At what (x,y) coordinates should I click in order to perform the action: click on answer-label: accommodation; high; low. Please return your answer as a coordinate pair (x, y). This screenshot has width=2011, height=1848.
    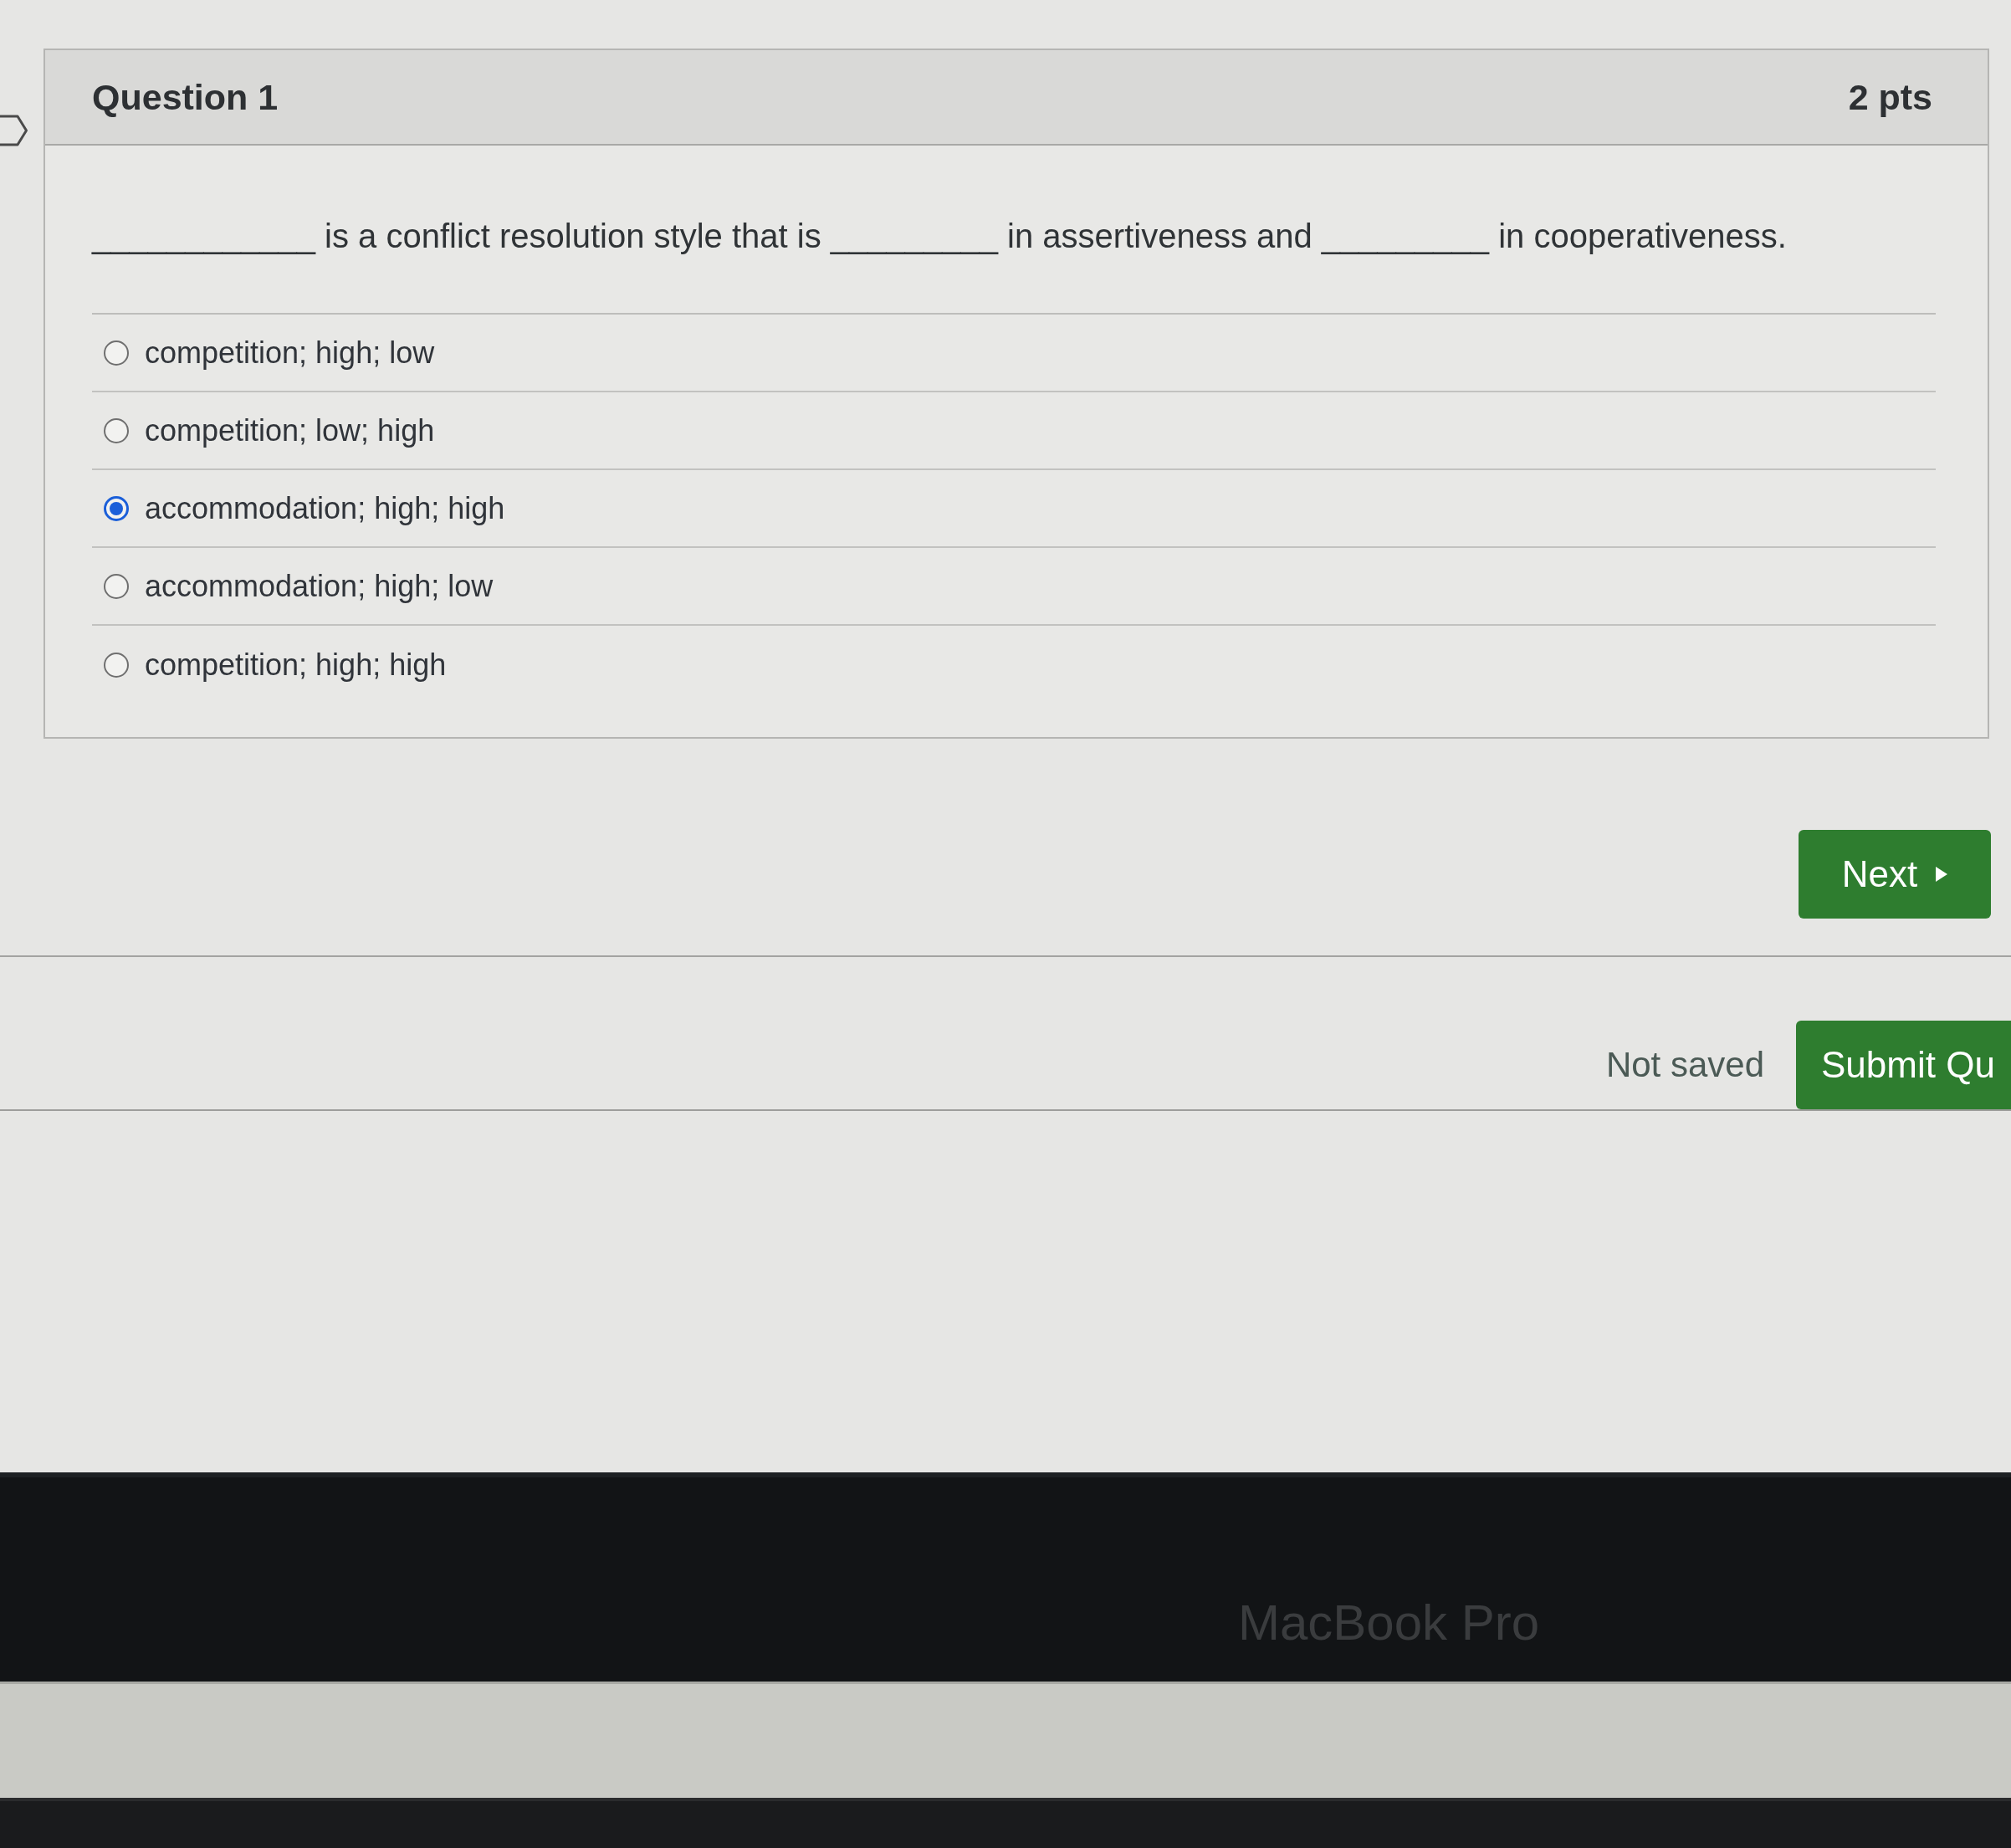
    Looking at the image, I should click on (319, 586).